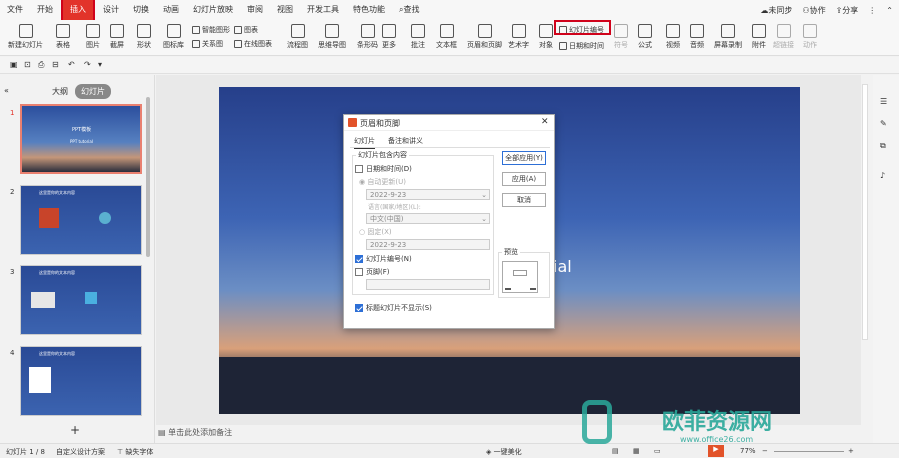  I want to click on barcode-button: 条形码, so click(367, 37).